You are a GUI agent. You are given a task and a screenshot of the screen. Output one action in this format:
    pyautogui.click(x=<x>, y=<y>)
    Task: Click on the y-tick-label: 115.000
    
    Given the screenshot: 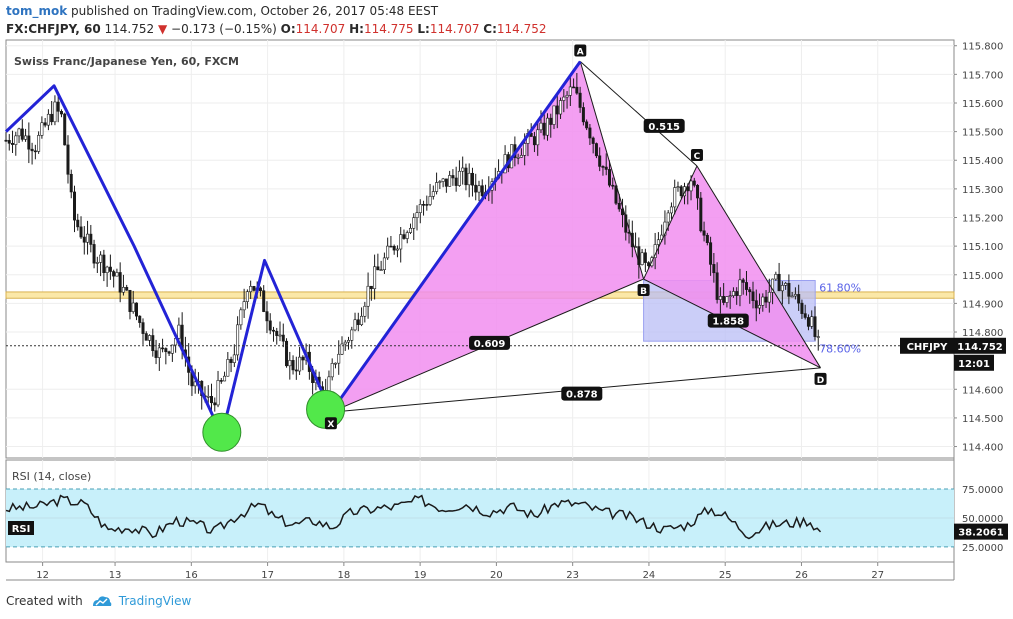 What is the action you would take?
    pyautogui.click(x=982, y=276)
    